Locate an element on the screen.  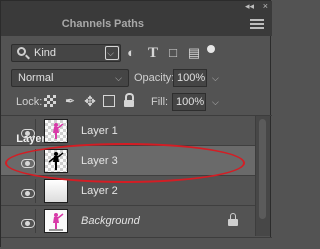
panel-menu-icon is located at coordinates (257, 24).